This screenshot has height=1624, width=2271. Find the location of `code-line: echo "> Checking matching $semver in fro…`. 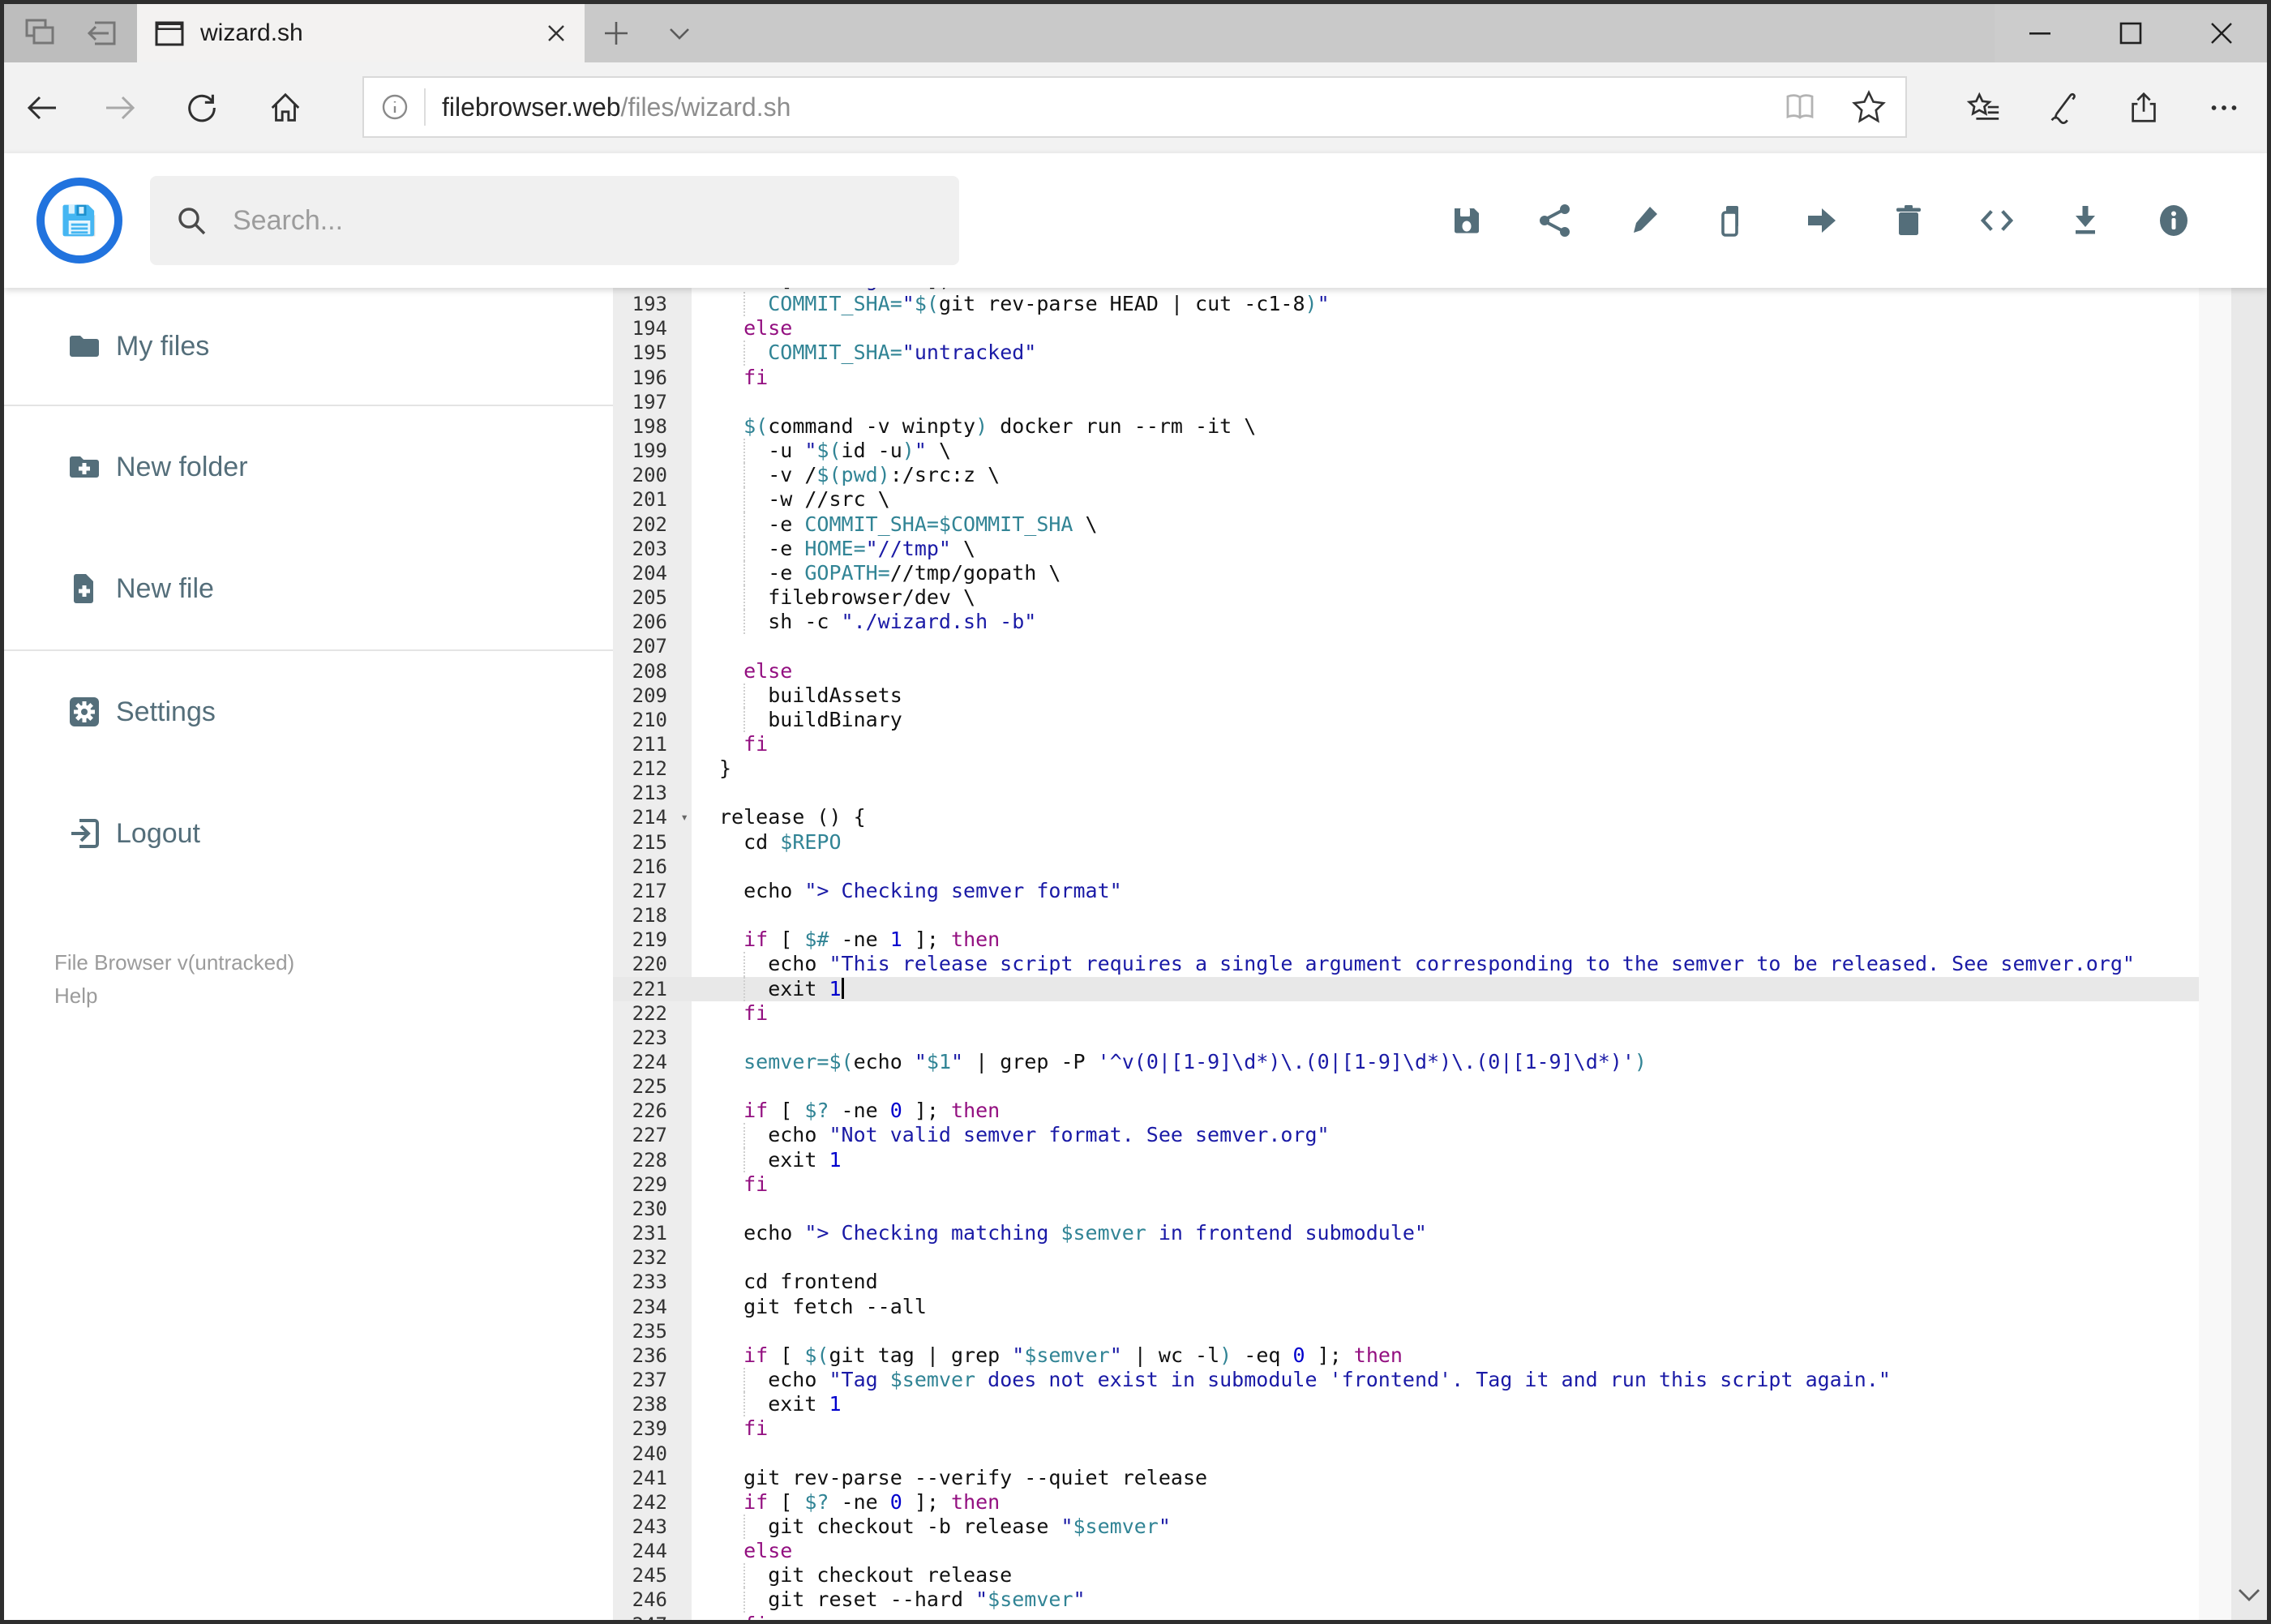

code-line: echo "> Checking matching $semver in fro… is located at coordinates (1445, 1233).